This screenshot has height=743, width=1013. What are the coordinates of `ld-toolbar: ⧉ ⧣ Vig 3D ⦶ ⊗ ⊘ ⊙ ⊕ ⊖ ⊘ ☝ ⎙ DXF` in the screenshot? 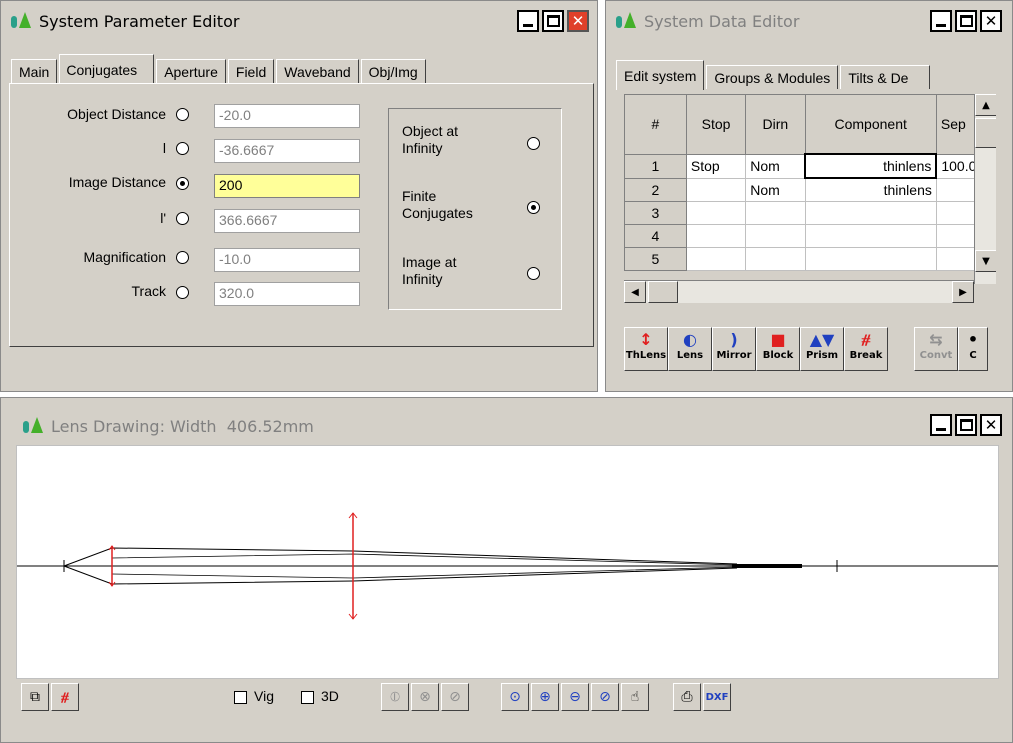 It's located at (511, 700).